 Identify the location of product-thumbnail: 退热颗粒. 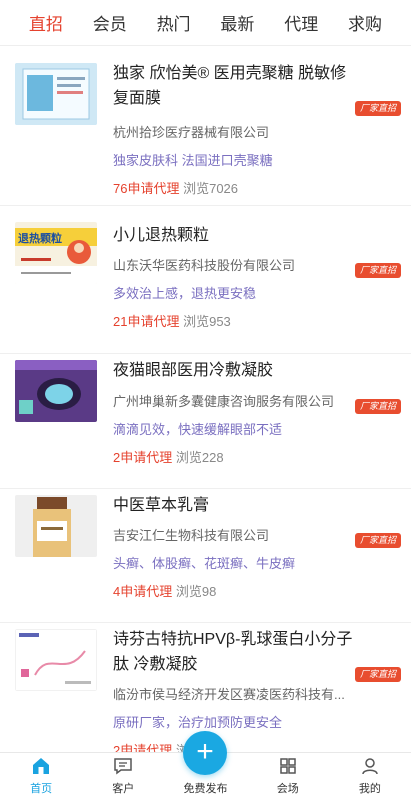
(56, 253).